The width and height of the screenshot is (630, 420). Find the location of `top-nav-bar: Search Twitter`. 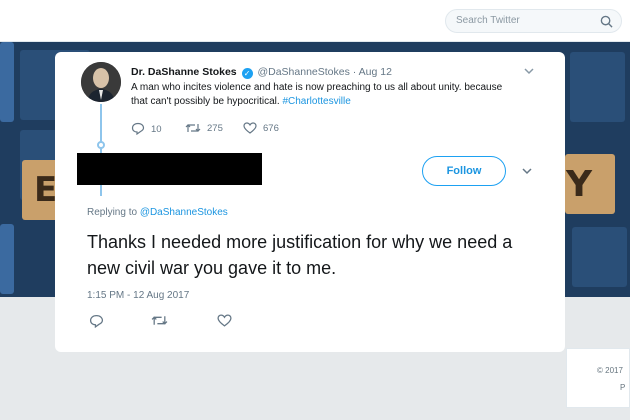

top-nav-bar: Search Twitter is located at coordinates (315, 21).